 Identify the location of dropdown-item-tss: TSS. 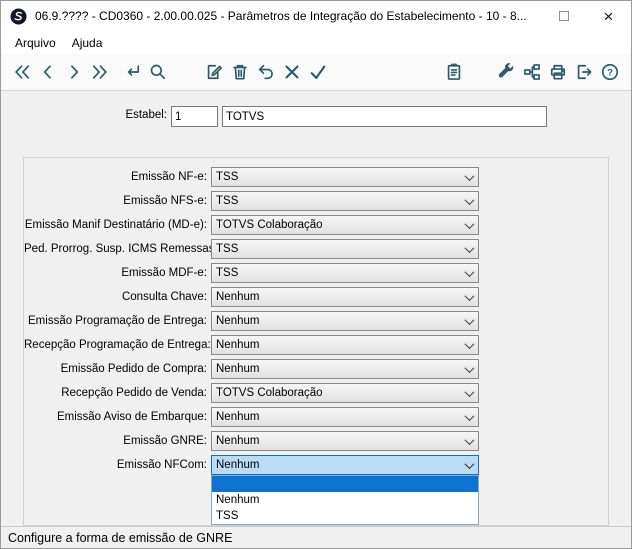
(345, 516).